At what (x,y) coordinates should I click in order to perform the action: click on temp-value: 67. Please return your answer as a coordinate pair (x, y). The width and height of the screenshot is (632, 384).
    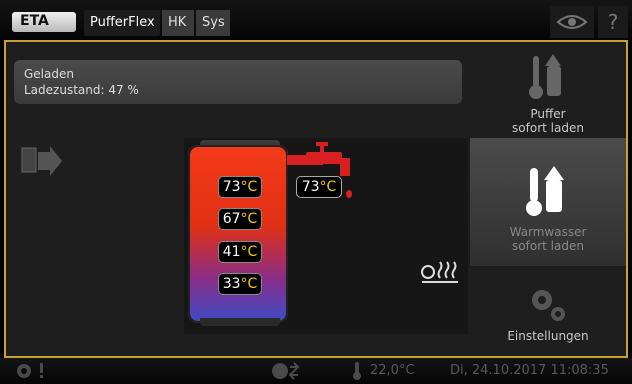
    Looking at the image, I should click on (231, 219).